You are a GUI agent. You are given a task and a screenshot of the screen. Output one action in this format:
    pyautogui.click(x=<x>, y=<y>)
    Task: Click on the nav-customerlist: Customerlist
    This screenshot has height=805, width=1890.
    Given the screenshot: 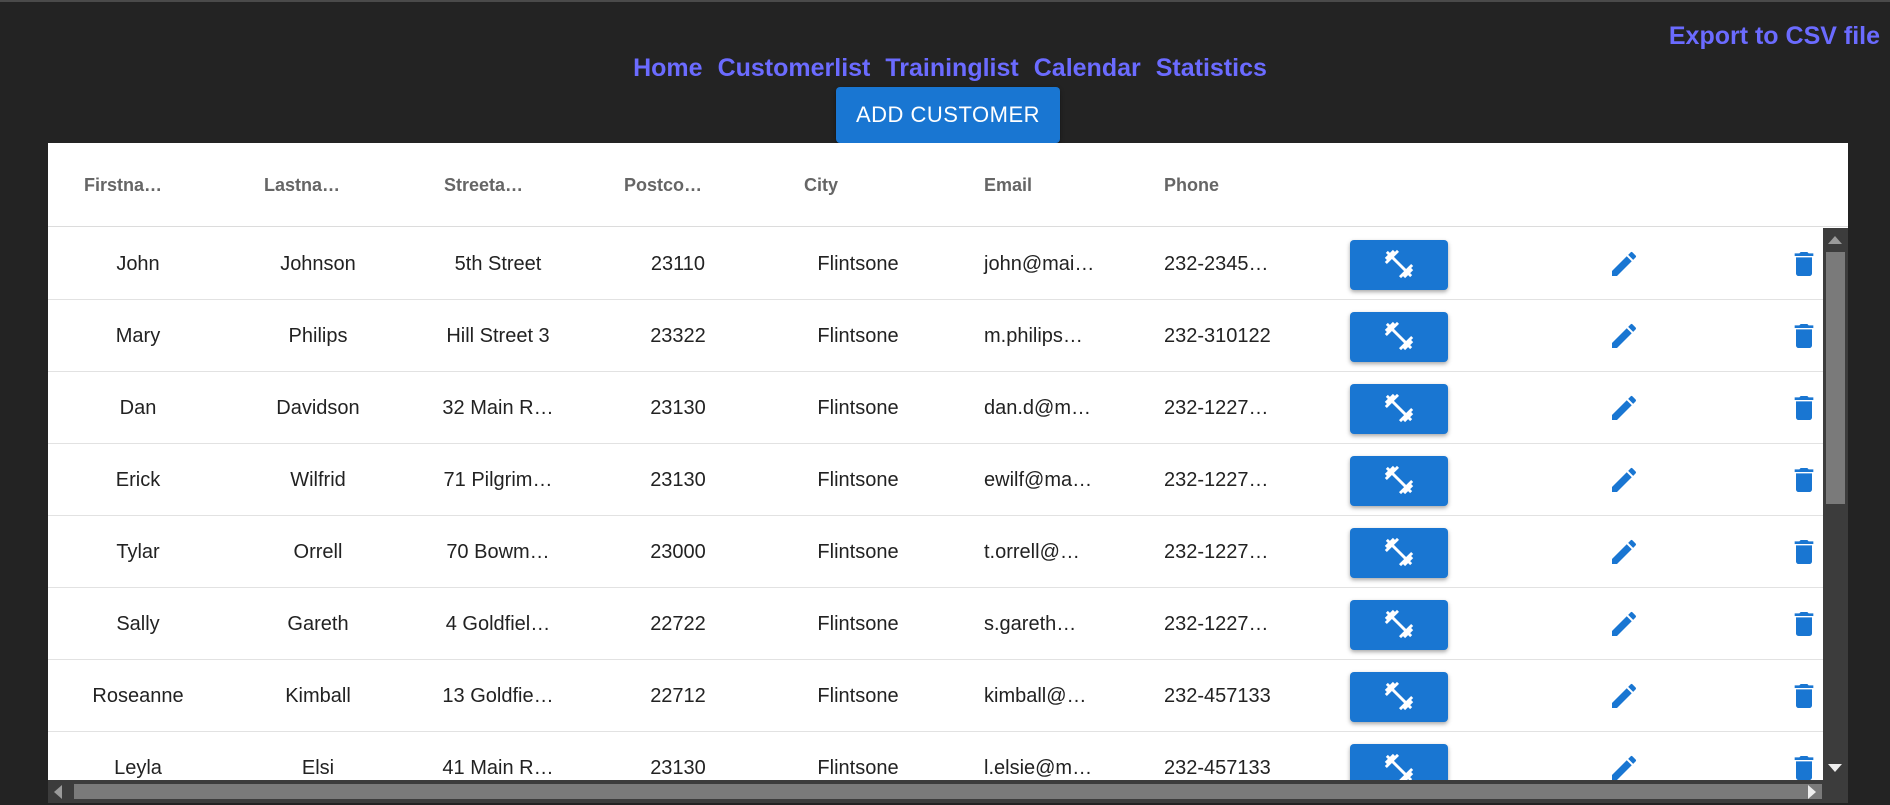 What is the action you would take?
    pyautogui.click(x=794, y=68)
    